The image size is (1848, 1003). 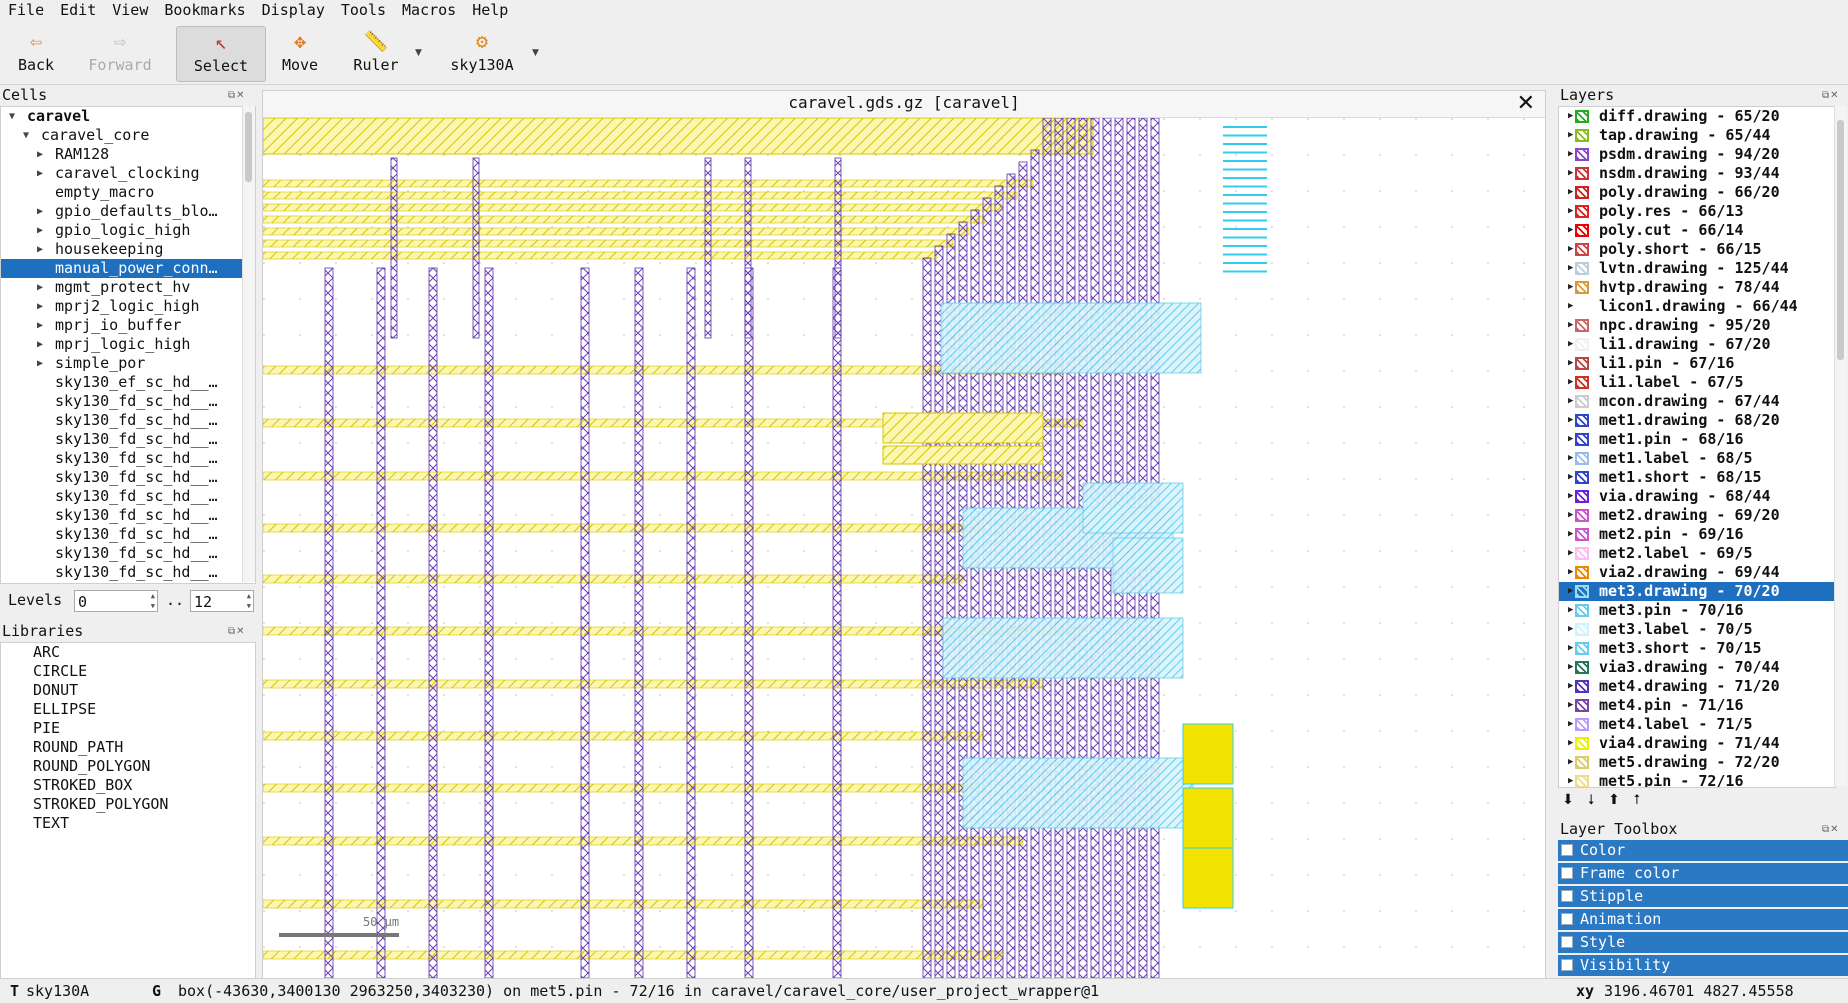 What do you see at coordinates (1697, 648) in the screenshot?
I see `layer-item: ▶ met3.short - 70/15` at bounding box center [1697, 648].